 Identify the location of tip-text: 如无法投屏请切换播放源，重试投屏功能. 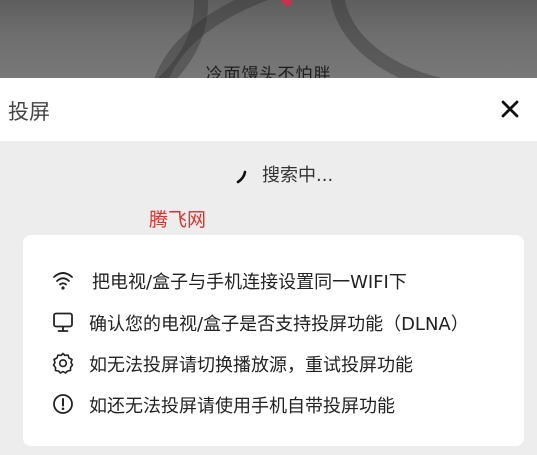
(251, 365).